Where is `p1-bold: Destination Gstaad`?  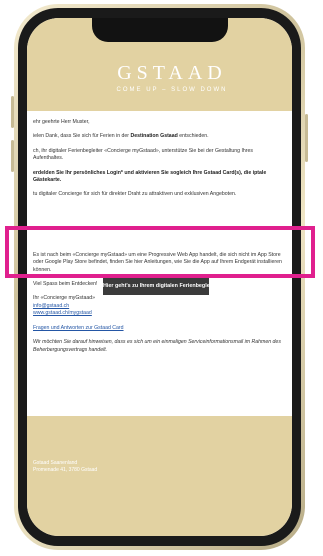 p1-bold: Destination Gstaad is located at coordinates (154, 136).